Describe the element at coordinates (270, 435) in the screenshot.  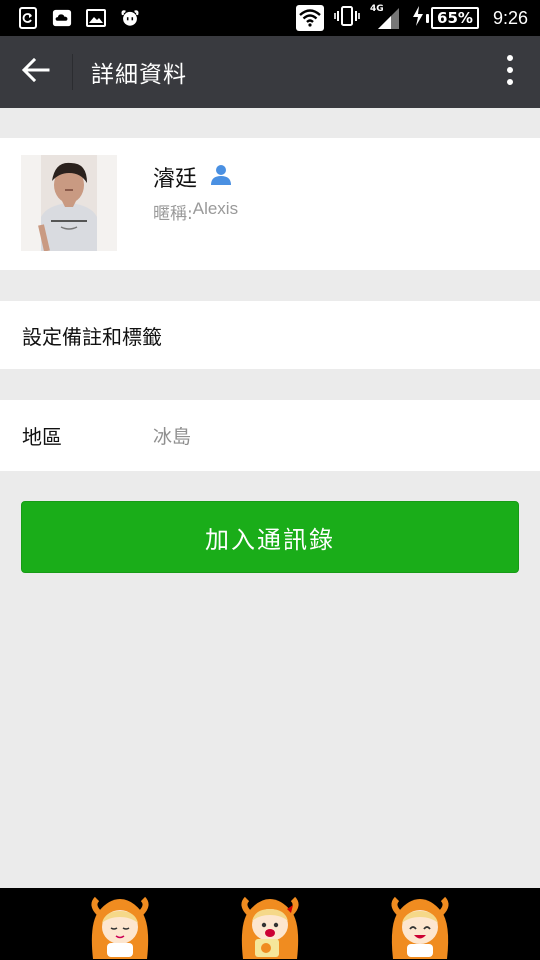
I see `region-row: 地區 冰島` at that location.